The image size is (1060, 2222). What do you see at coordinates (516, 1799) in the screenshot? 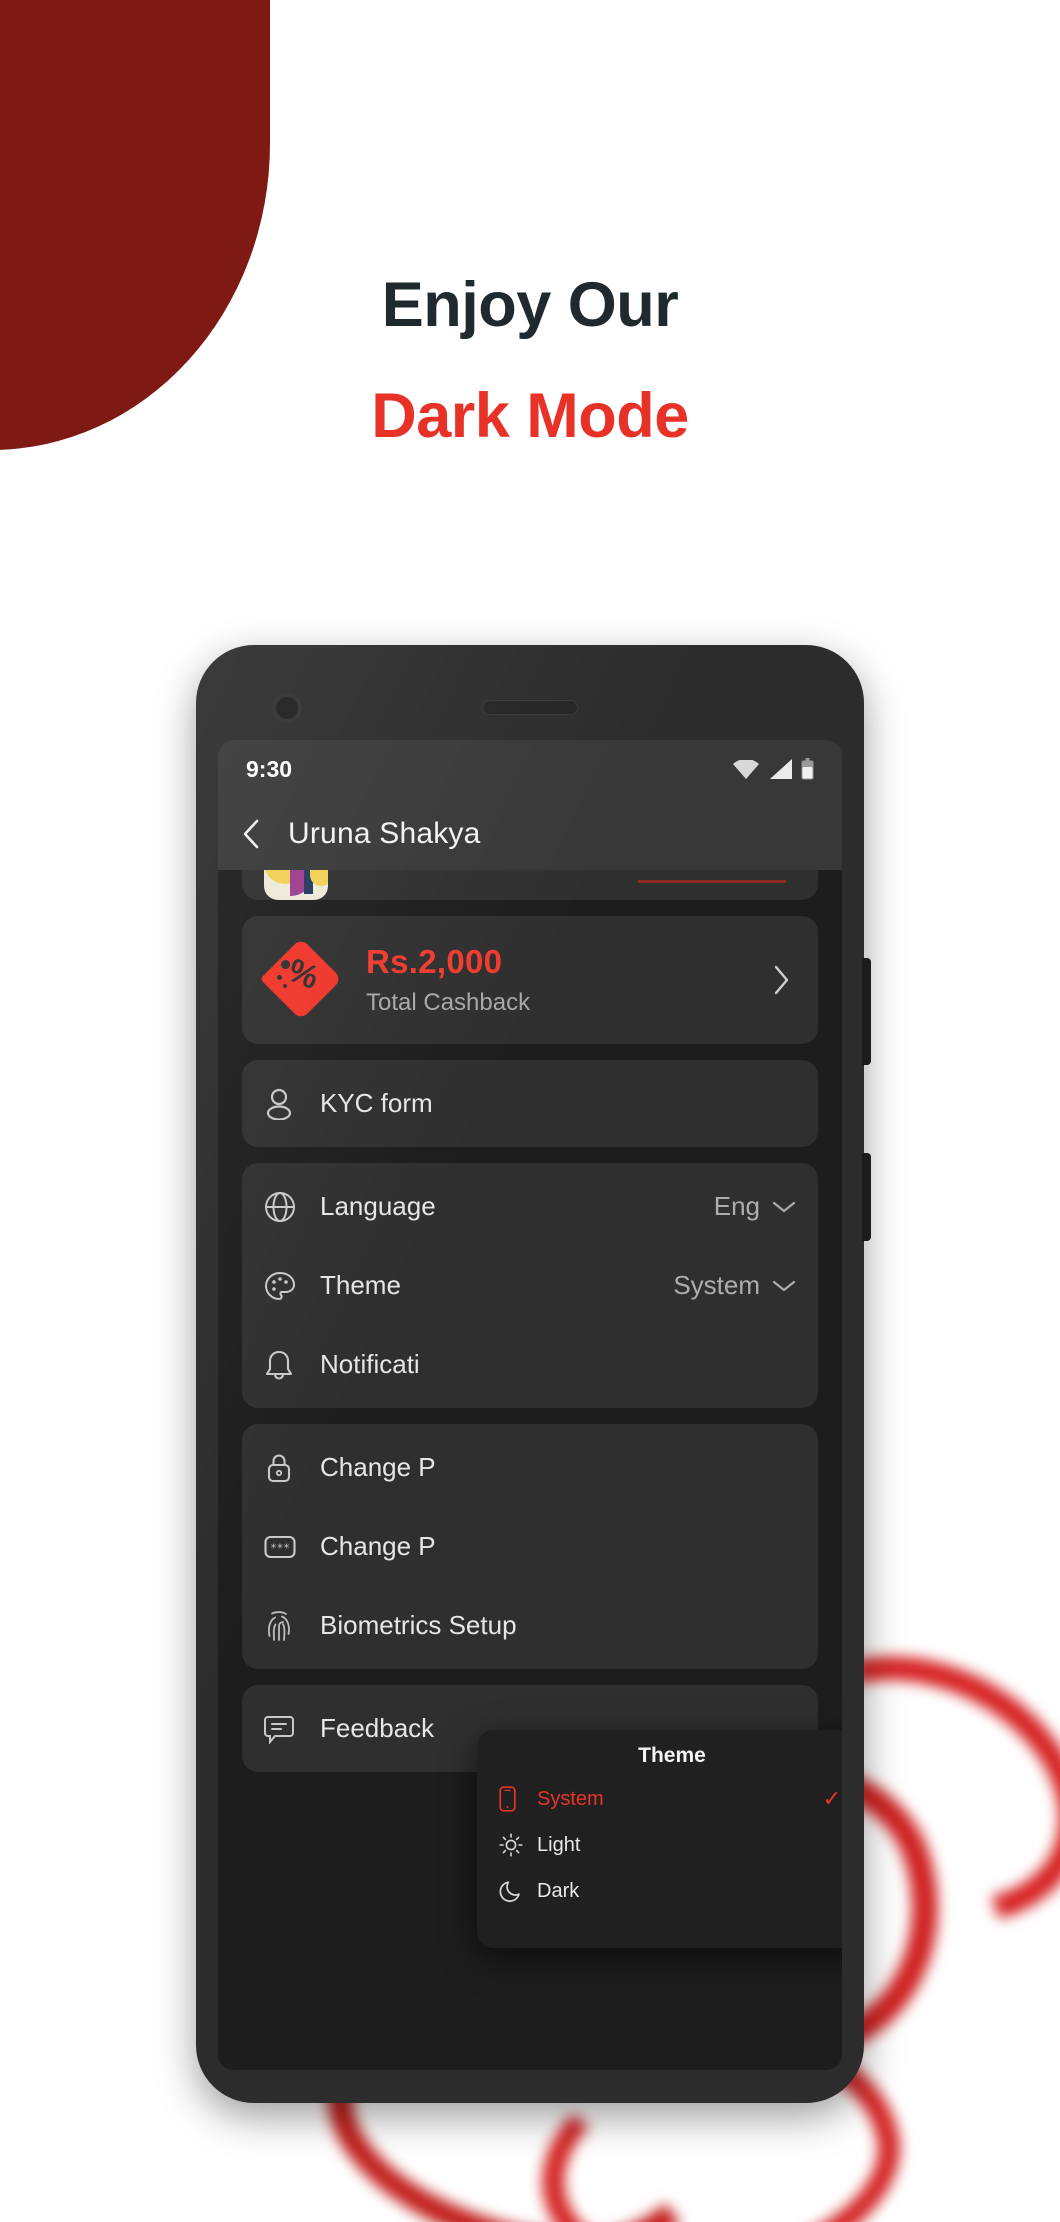
I see `phone-icon` at bounding box center [516, 1799].